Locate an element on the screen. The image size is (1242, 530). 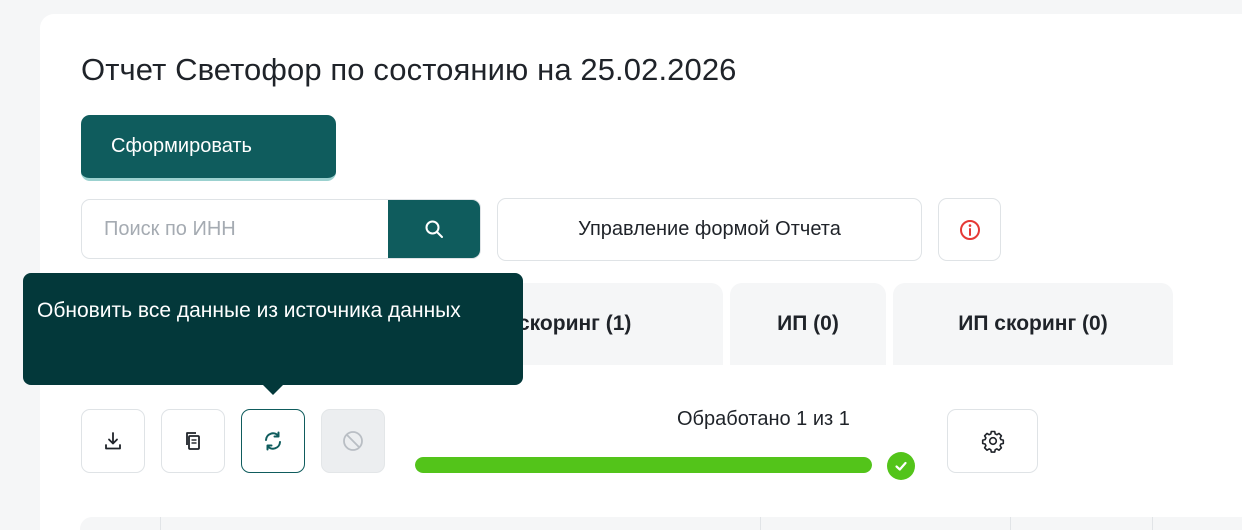
info-button is located at coordinates (969, 229).